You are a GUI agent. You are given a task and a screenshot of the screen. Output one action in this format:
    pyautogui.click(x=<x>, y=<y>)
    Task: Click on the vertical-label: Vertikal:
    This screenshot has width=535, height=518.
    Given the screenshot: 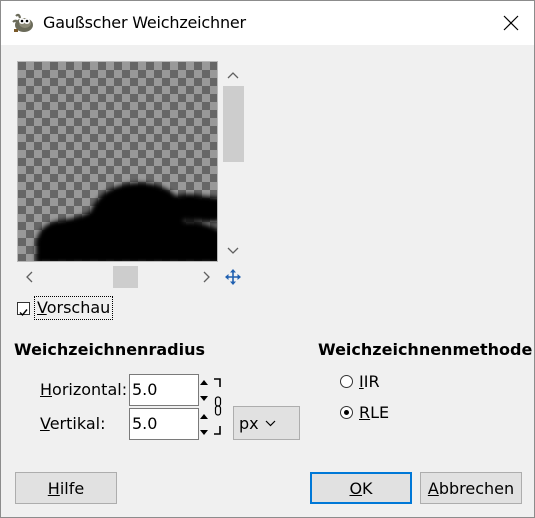 What is the action you would take?
    pyautogui.click(x=73, y=423)
    